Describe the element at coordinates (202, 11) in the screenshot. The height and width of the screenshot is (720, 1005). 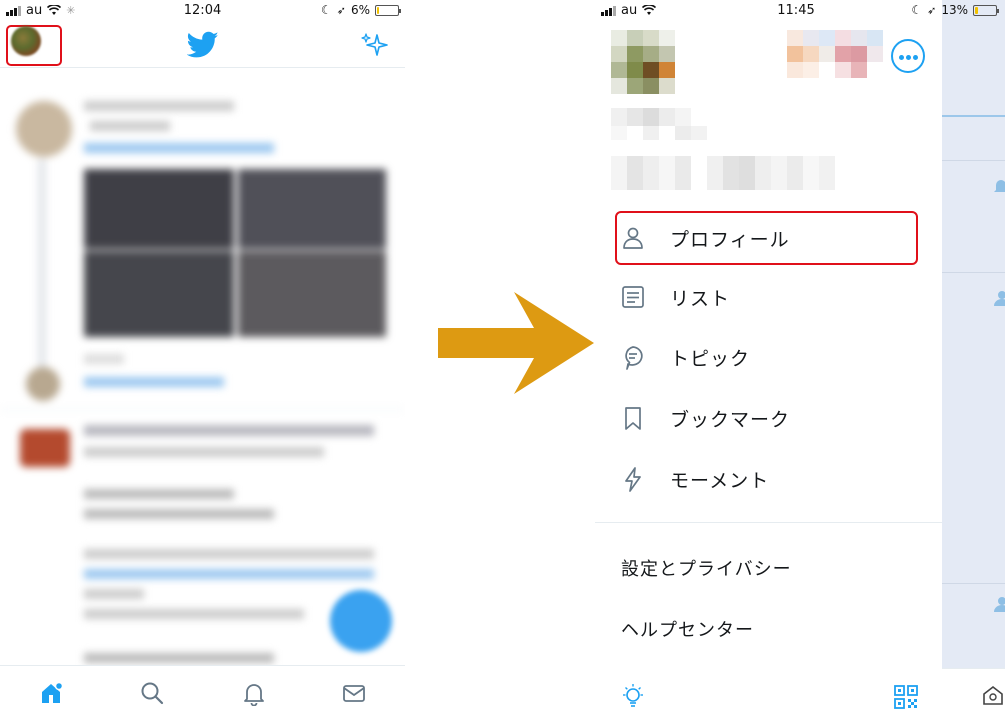
I see `status-bar: au ✳ 12:04 ☾ ➶ 6%` at that location.